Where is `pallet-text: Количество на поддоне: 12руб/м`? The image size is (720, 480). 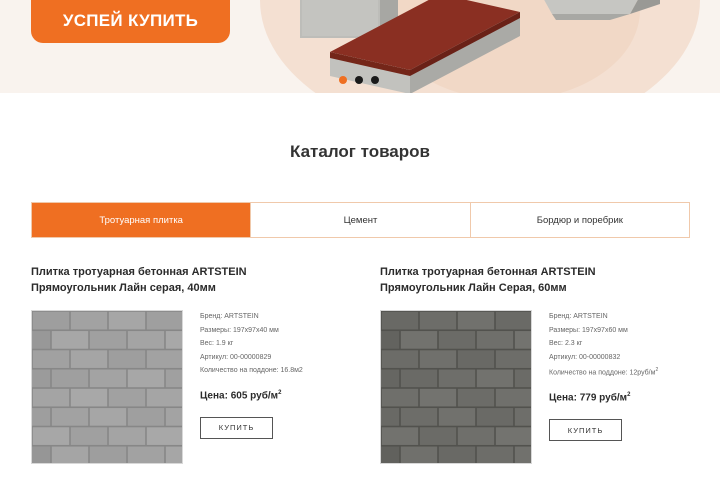
pallet-text: Количество на поддоне: 12руб/м is located at coordinates (602, 373).